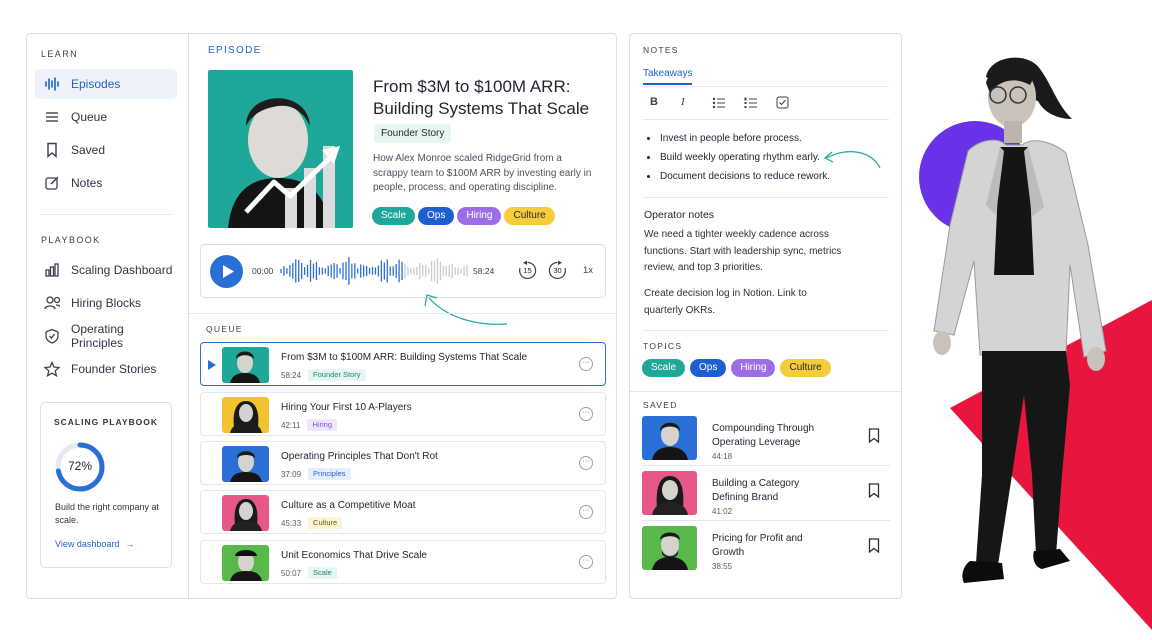  Describe the element at coordinates (322, 573) in the screenshot. I see `queue-item-tag: Scale` at that location.